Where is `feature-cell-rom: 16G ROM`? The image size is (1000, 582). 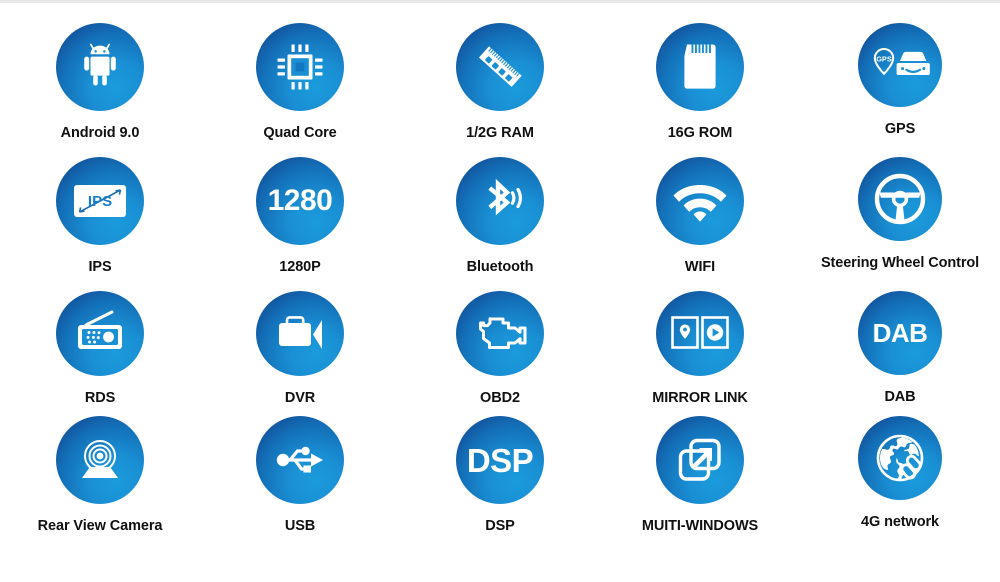 feature-cell-rom: 16G ROM is located at coordinates (700, 81).